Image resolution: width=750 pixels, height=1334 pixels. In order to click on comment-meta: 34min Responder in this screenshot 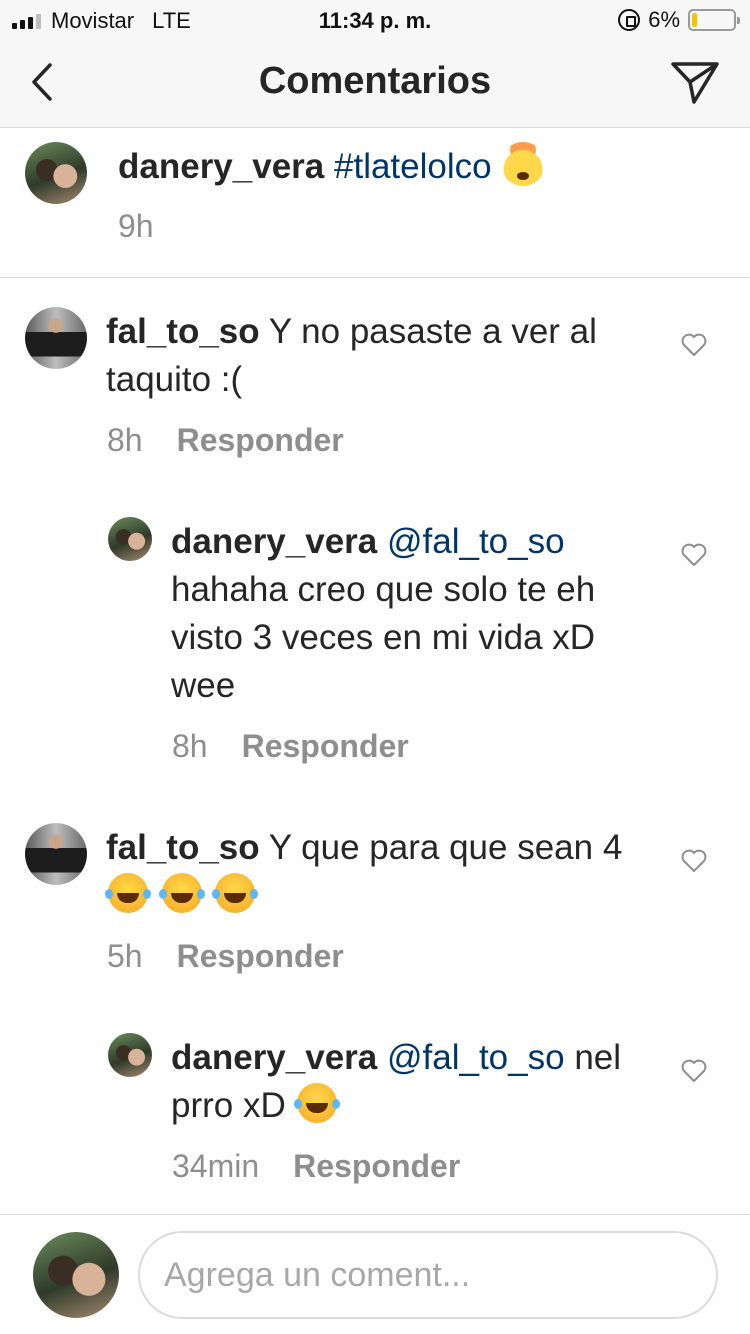, I will do `click(316, 1166)`.